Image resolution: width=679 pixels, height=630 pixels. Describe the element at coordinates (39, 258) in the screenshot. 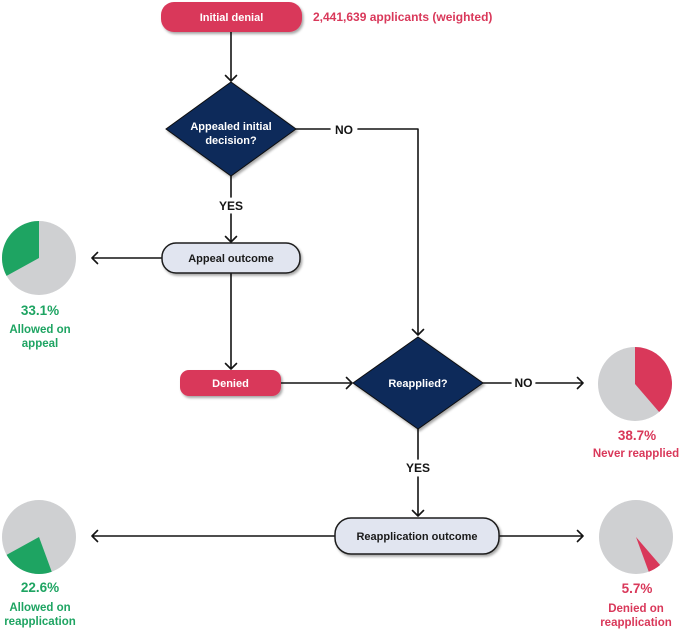

I see `pie-allowed-on-appeal` at that location.